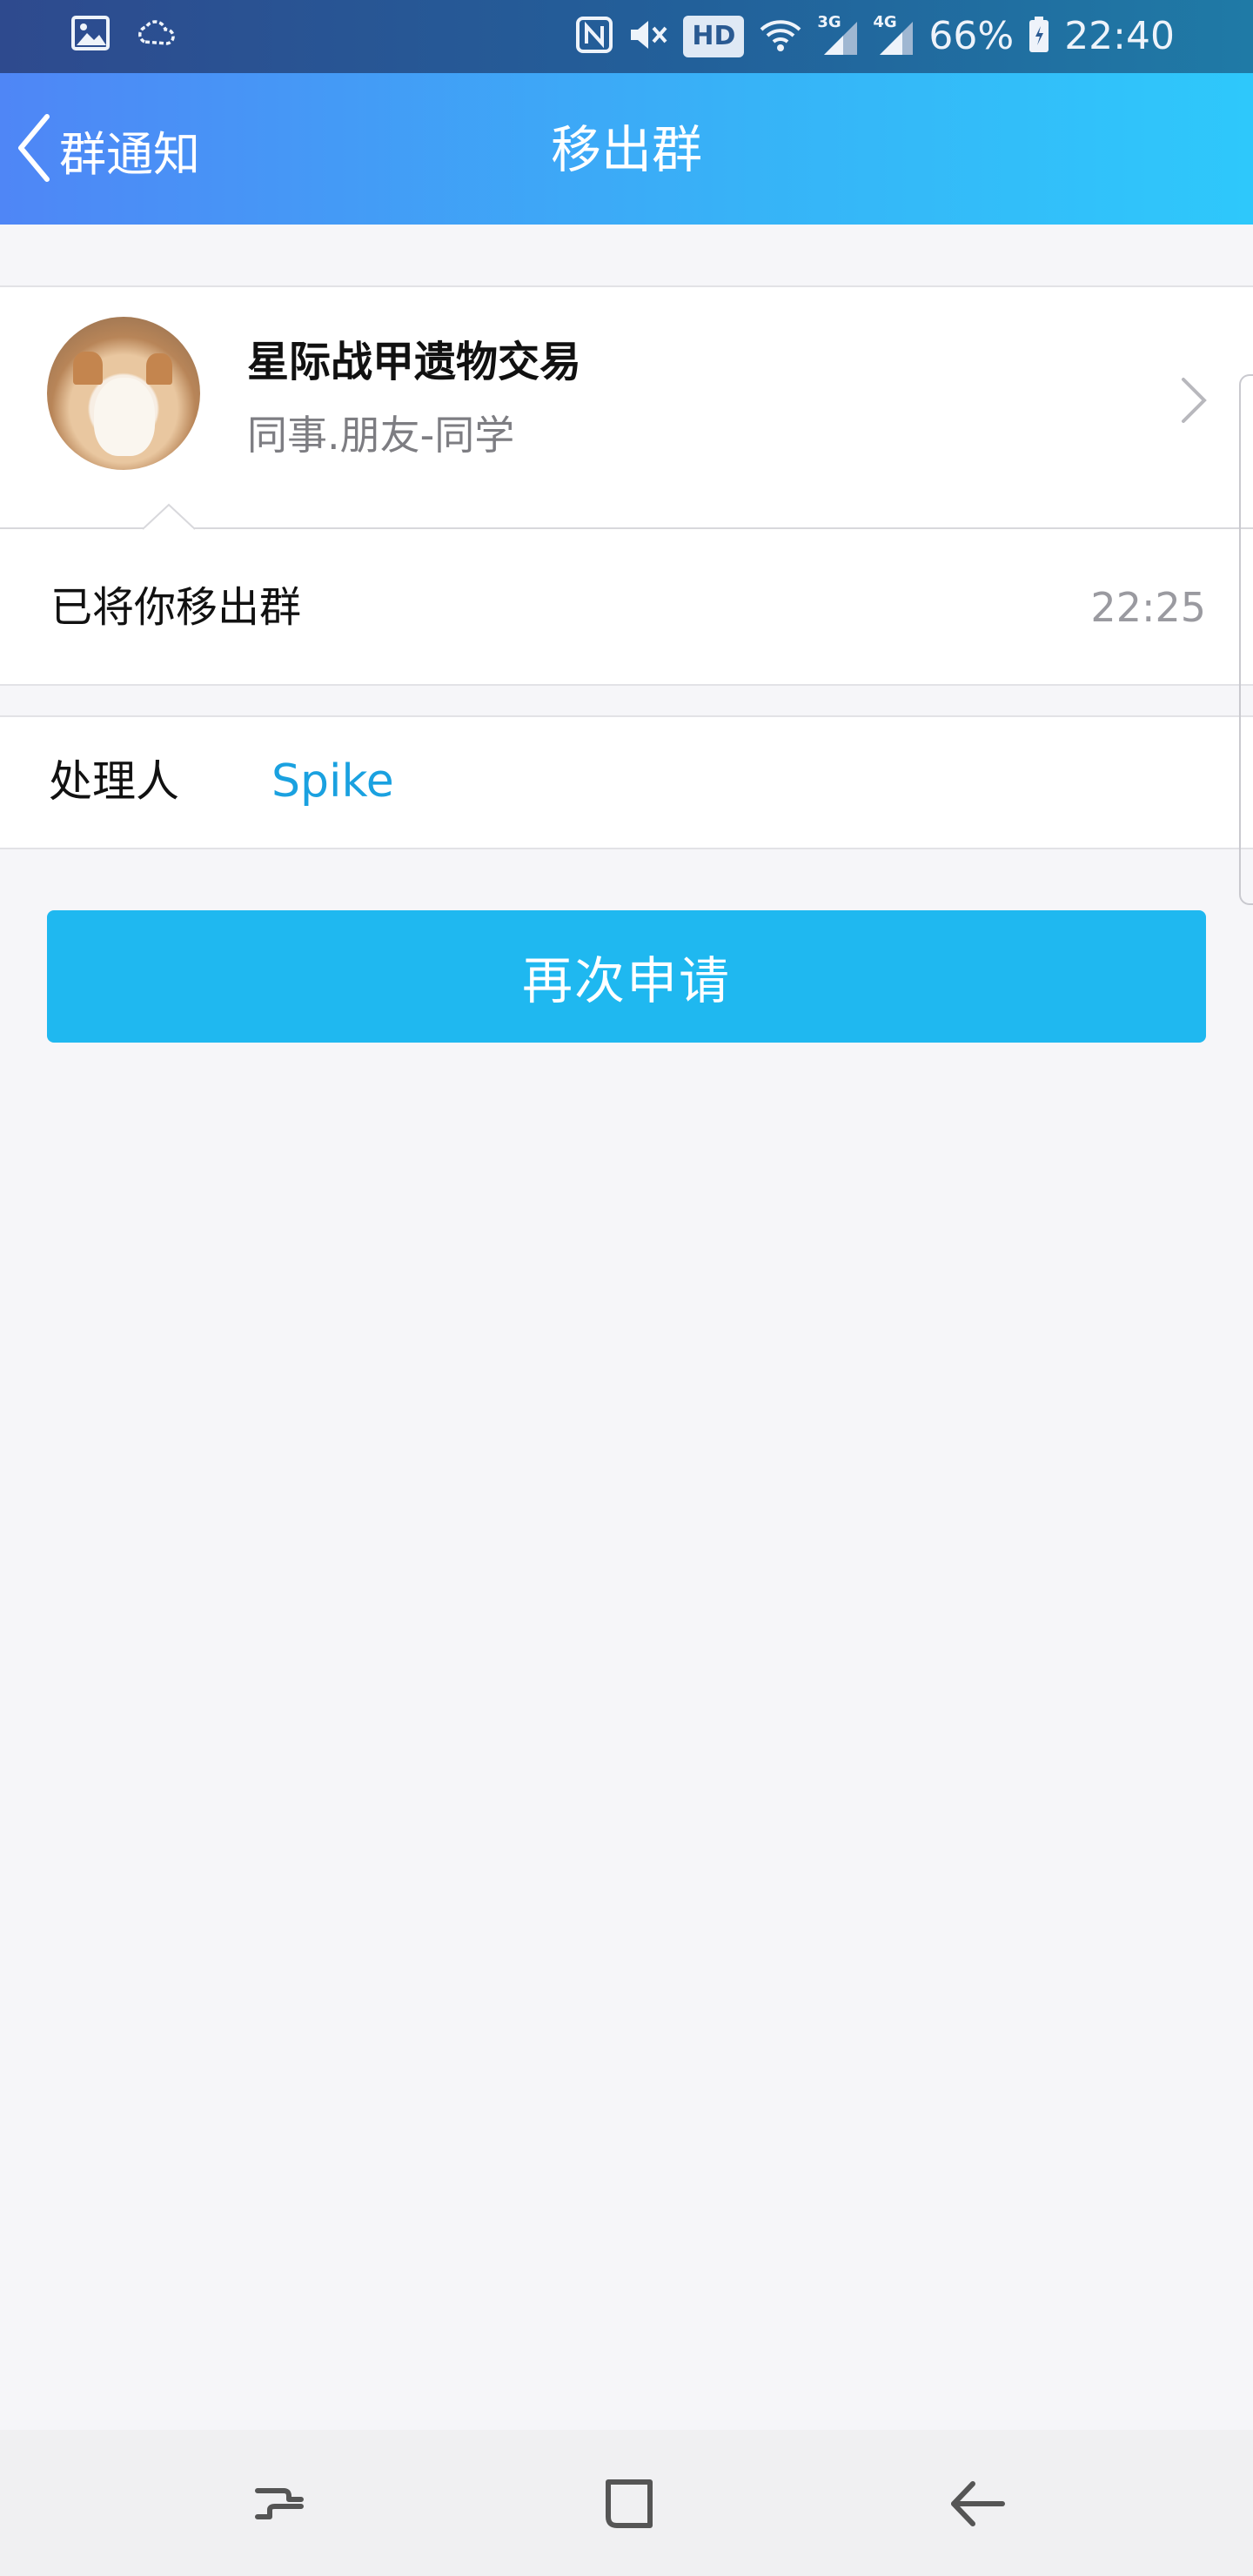 The image size is (1253, 2576). Describe the element at coordinates (894, 35) in the screenshot. I see `signal-4g-icon: 4G` at that location.